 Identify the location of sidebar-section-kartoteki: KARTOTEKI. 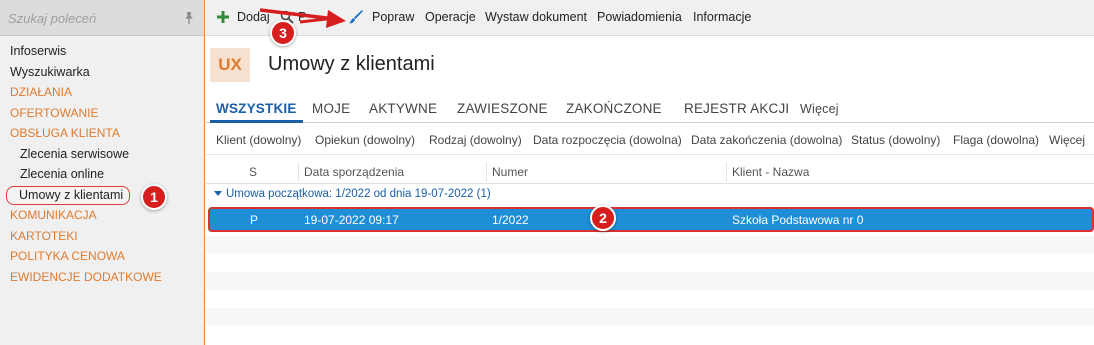
(102, 236).